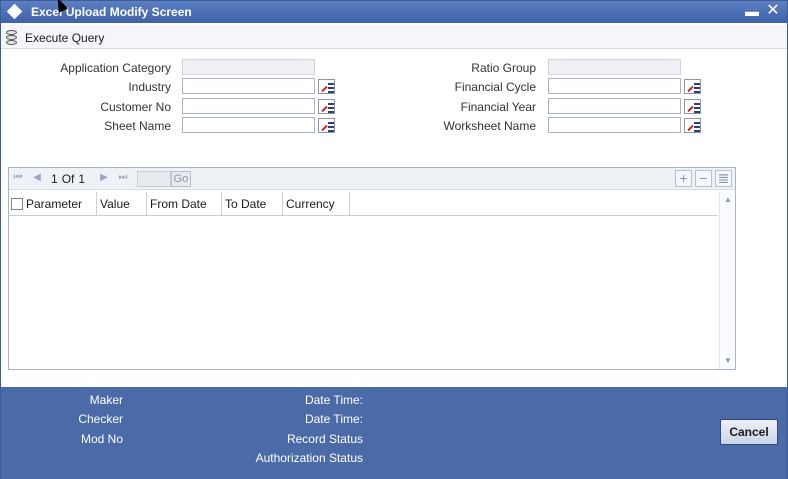 The width and height of the screenshot is (788, 479). What do you see at coordinates (503, 68) in the screenshot?
I see `ratio-group-label: Ratio Group` at bounding box center [503, 68].